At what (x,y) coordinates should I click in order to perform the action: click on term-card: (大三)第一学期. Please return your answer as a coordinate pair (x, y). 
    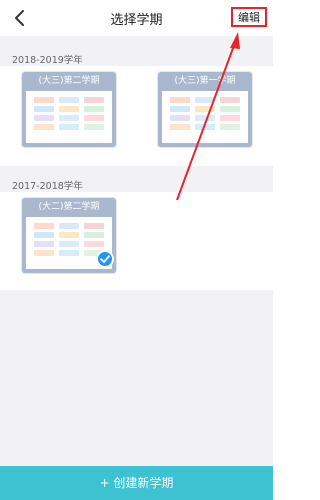
    Looking at the image, I should click on (205, 109).